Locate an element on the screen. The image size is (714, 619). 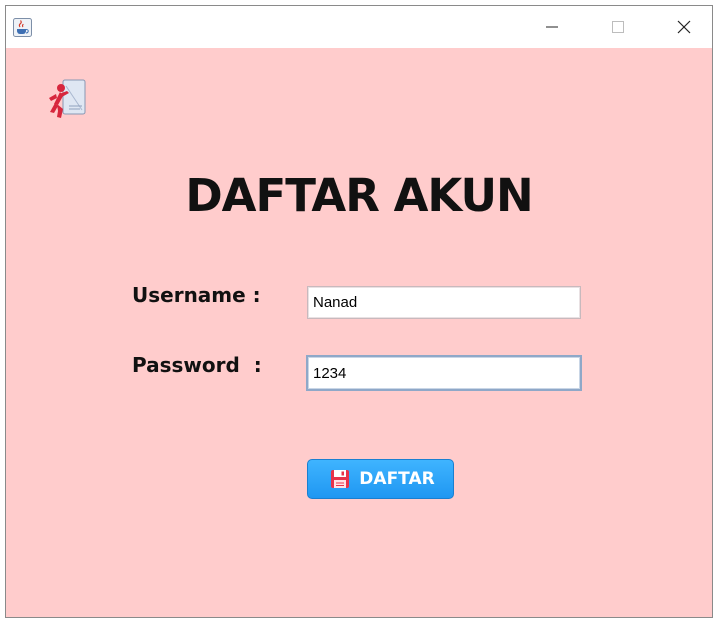
daftar-button: DAFTAR is located at coordinates (380, 479).